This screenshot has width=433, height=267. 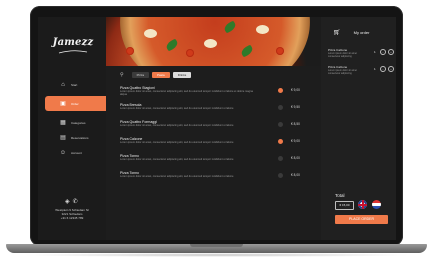 What do you see at coordinates (63, 122) in the screenshot?
I see `grid-icon: ▦` at bounding box center [63, 122].